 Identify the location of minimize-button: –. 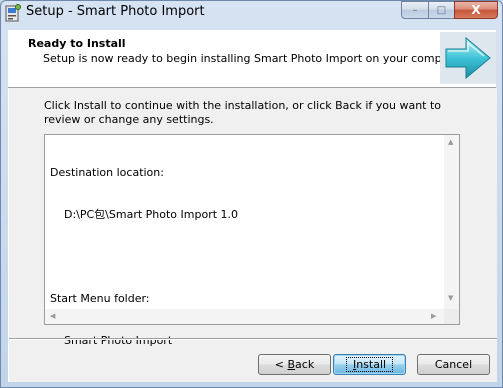
(414, 10).